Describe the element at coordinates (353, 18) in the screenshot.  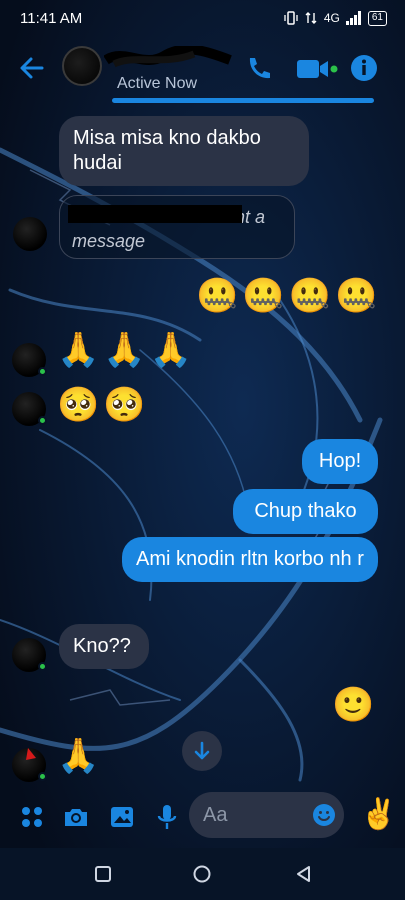
I see `signal-icon` at that location.